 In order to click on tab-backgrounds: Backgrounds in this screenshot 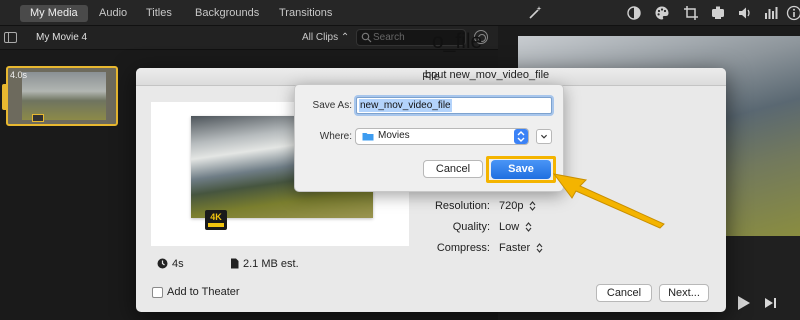, I will do `click(227, 13)`.